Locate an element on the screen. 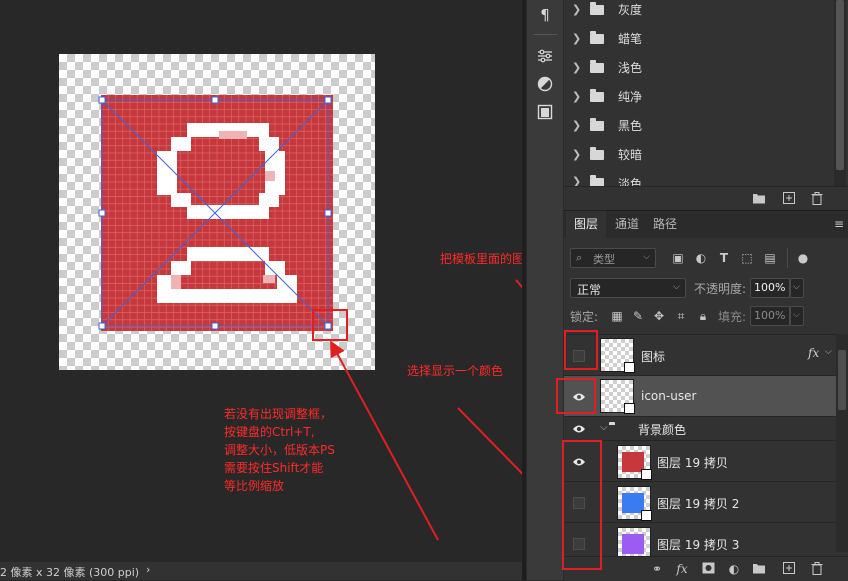 This screenshot has height=581, width=848. blend-row: 正常 ⌵ 不透明度: 100% ⌵ is located at coordinates (706, 288).